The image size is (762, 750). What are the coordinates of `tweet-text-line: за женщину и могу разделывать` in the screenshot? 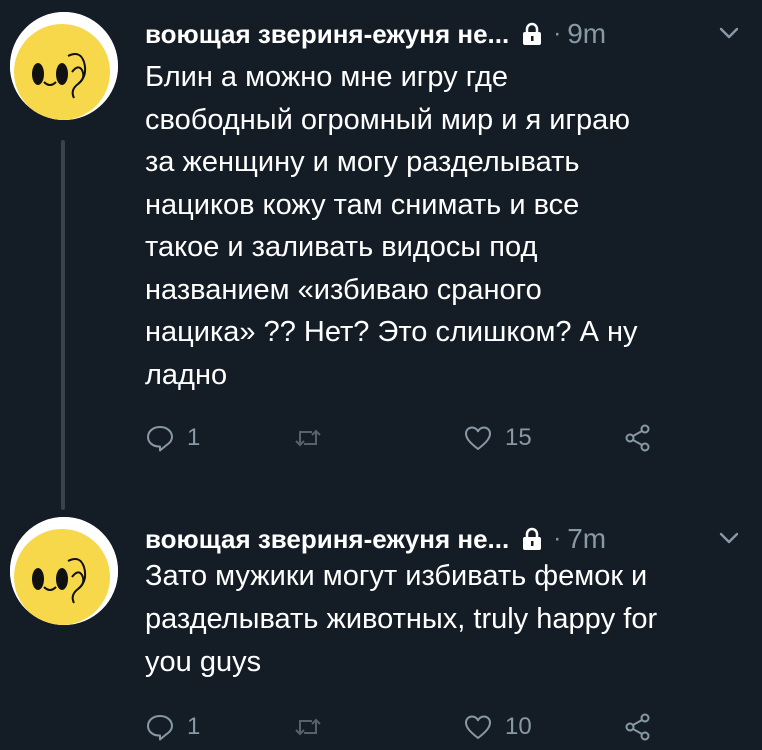 It's located at (362, 162).